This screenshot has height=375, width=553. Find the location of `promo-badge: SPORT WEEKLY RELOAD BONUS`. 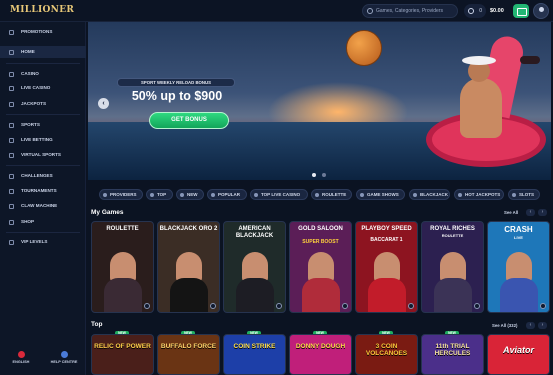

promo-badge: SPORT WEEKLY RELOAD BONUS is located at coordinates (176, 82).